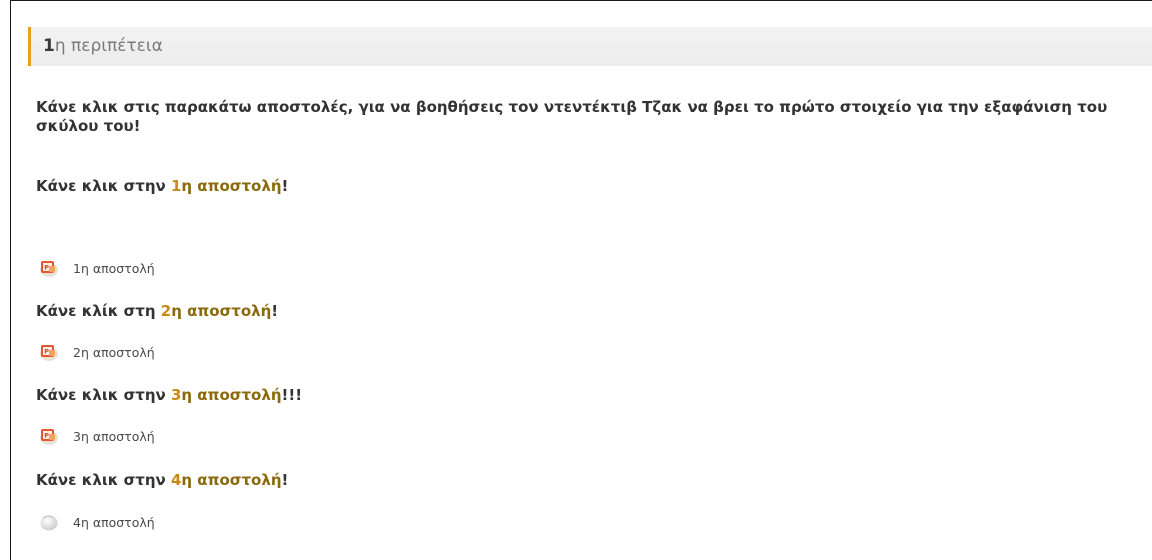  Describe the element at coordinates (590, 46) in the screenshot. I see `section-header: 1η περιπέτεια` at that location.